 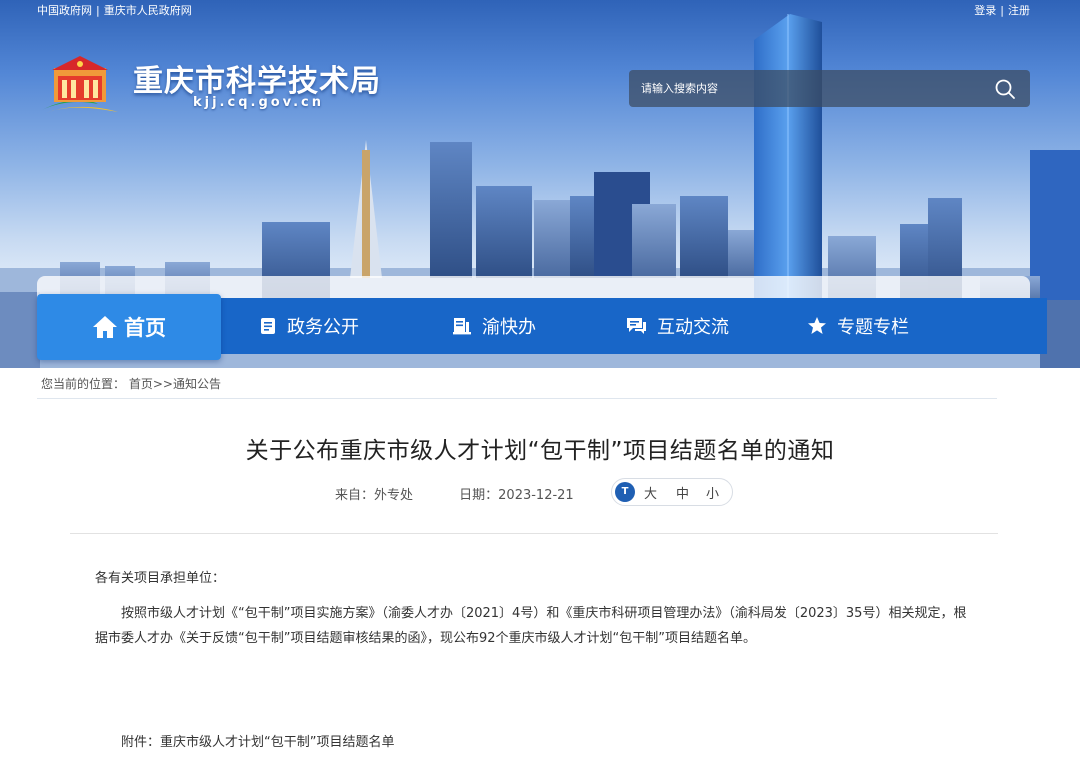 I want to click on book-icon, so click(x=462, y=326).